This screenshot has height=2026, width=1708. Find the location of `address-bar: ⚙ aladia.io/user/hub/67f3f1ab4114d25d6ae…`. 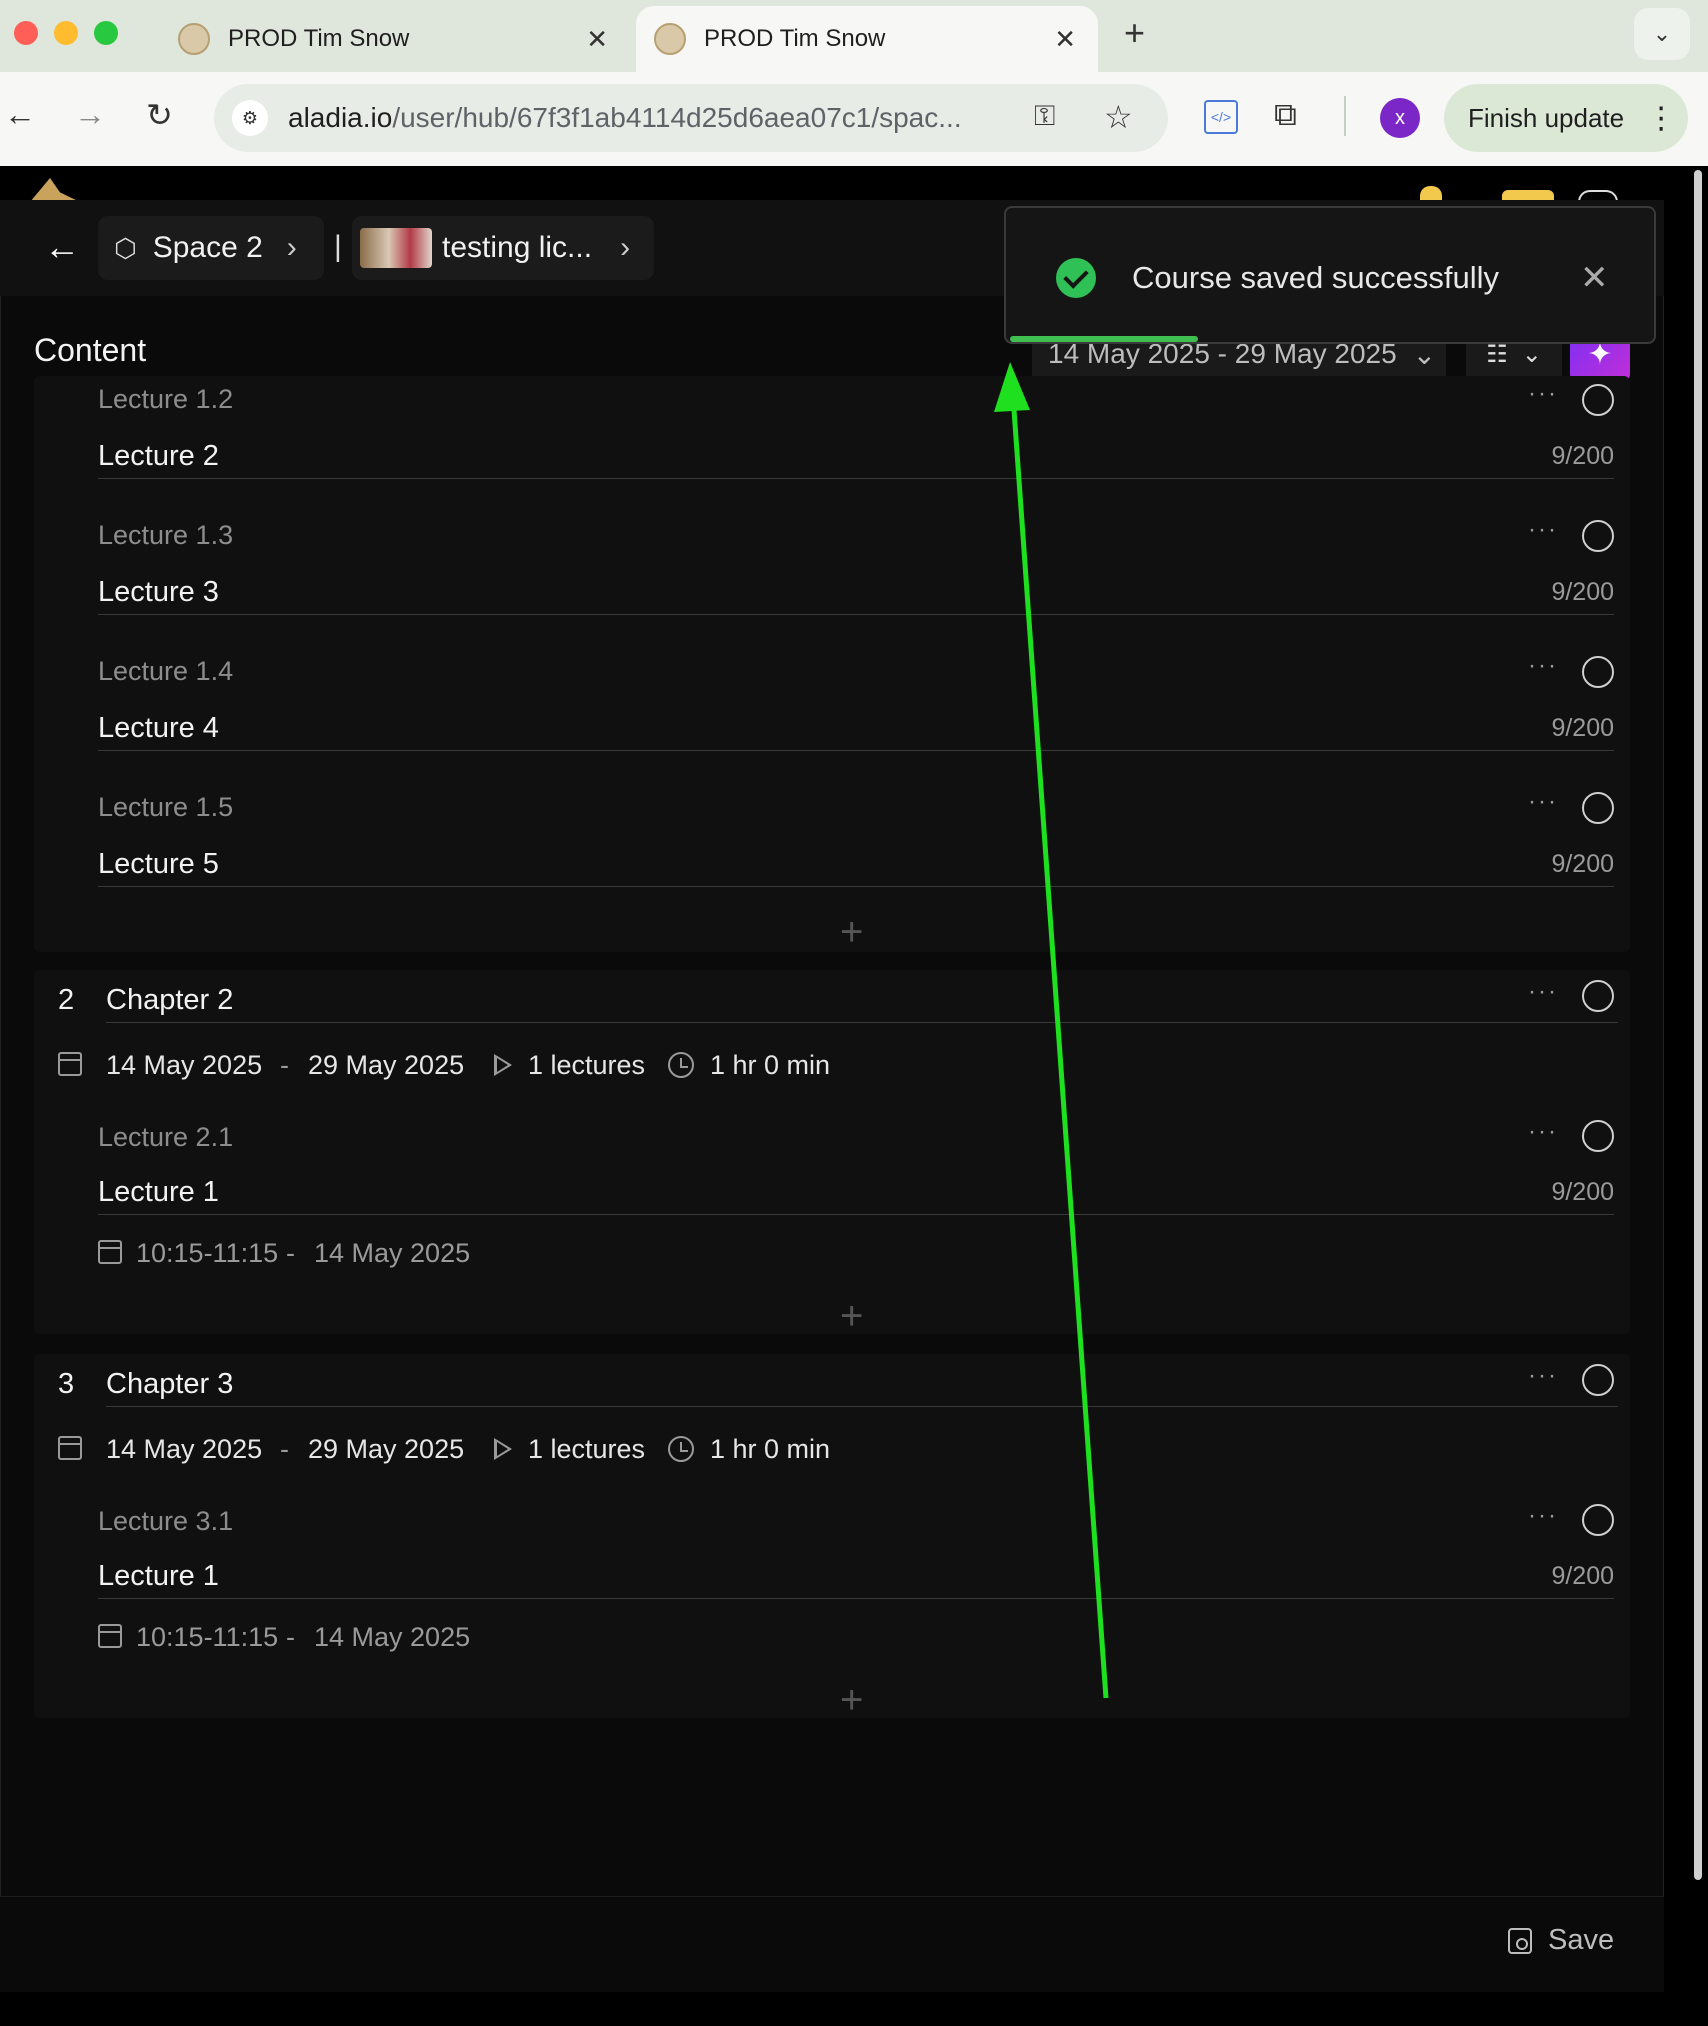

address-bar: ⚙ aladia.io/user/hub/67f3f1ab4114d25d6ae… is located at coordinates (691, 118).